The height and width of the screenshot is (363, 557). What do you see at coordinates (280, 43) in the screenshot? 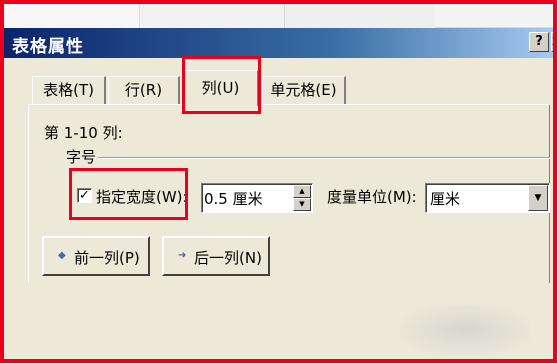
I see `dialog-title-bar: 表格属性 ? x` at bounding box center [280, 43].